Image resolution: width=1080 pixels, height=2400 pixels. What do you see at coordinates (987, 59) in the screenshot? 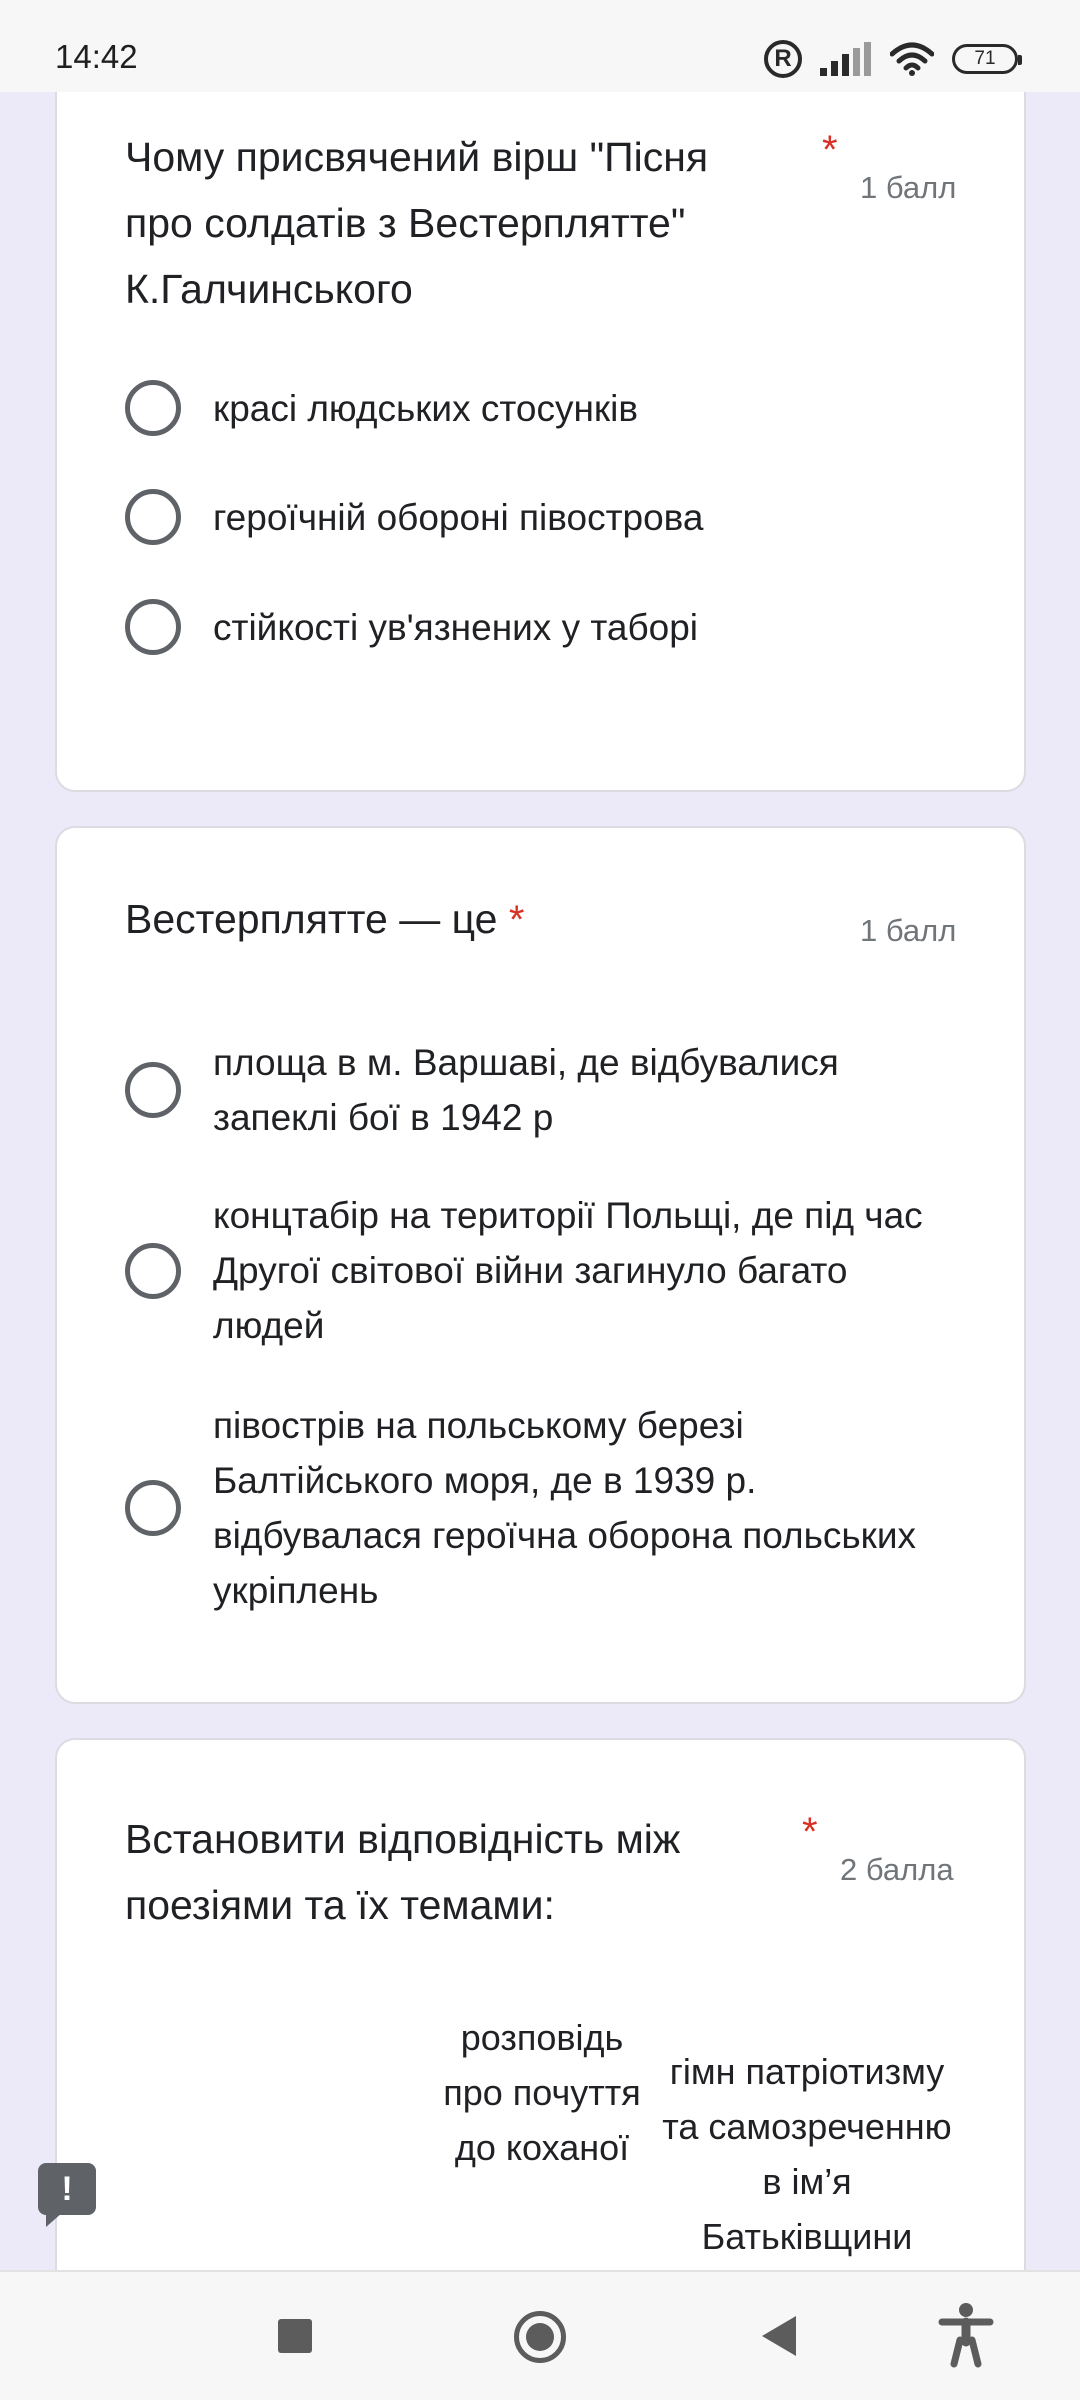
I see `battery-icon: 71` at bounding box center [987, 59].